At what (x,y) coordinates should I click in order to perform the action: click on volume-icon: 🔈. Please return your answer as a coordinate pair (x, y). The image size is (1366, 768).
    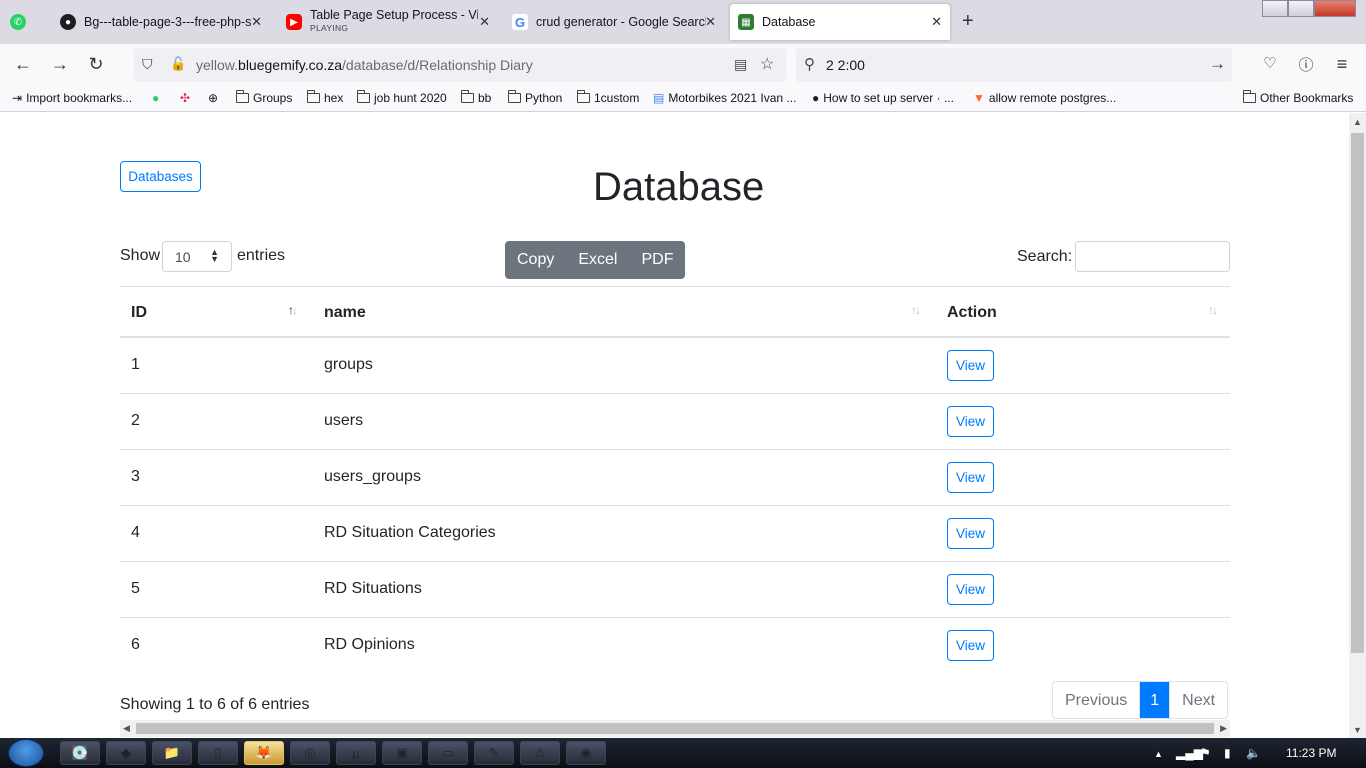
    Looking at the image, I should click on (1253, 753).